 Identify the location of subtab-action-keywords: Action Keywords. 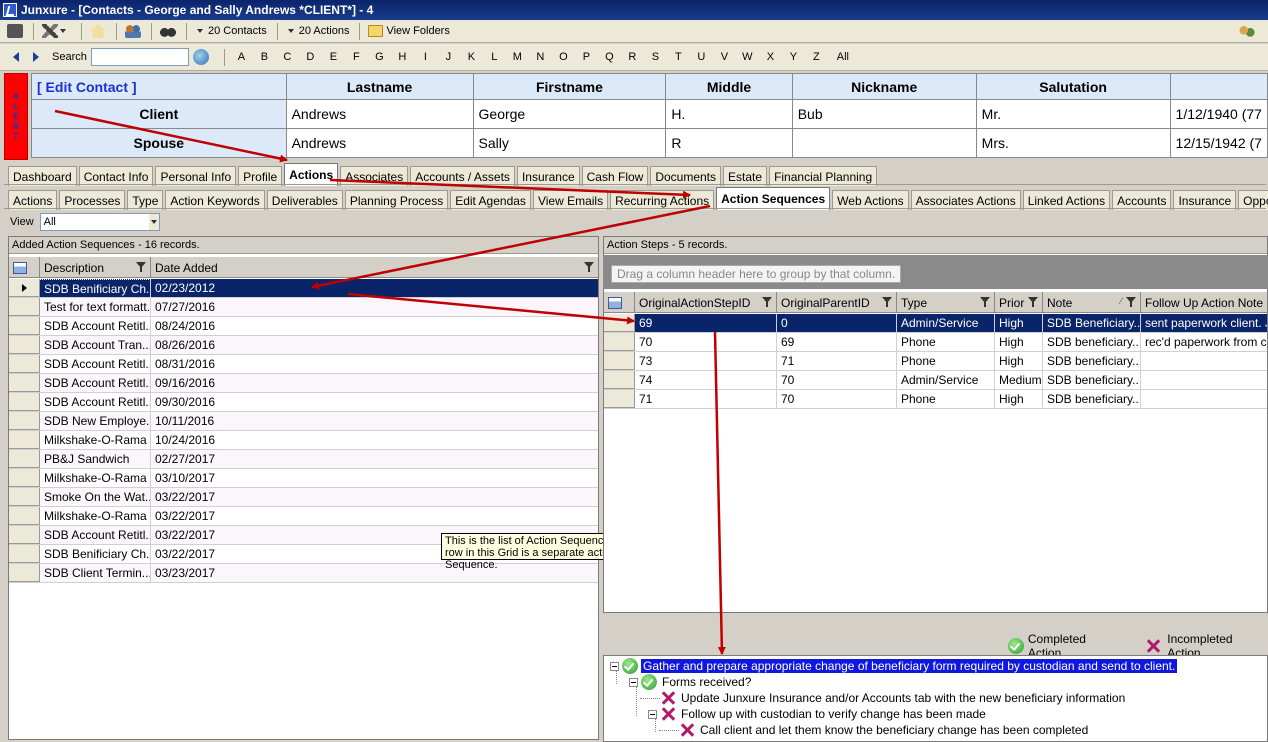
(215, 200).